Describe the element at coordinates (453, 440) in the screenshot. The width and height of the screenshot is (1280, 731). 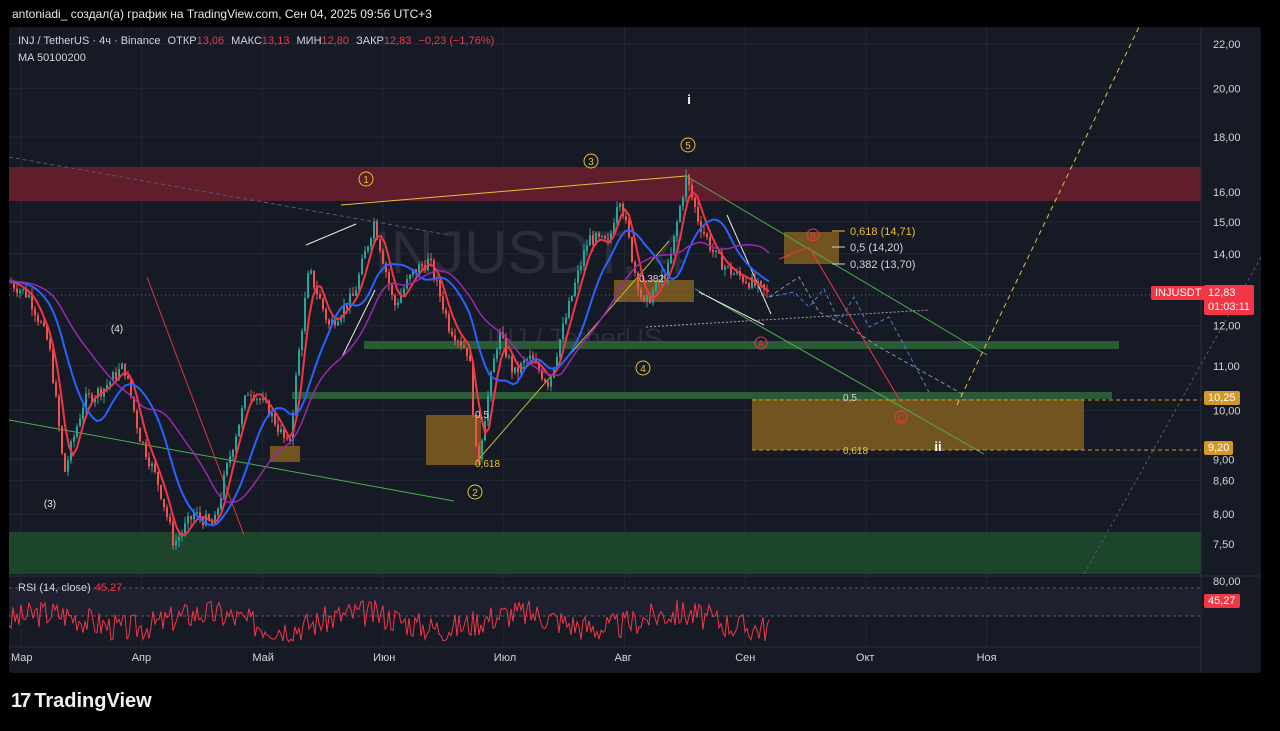
I see `fib-zone-wave2` at that location.